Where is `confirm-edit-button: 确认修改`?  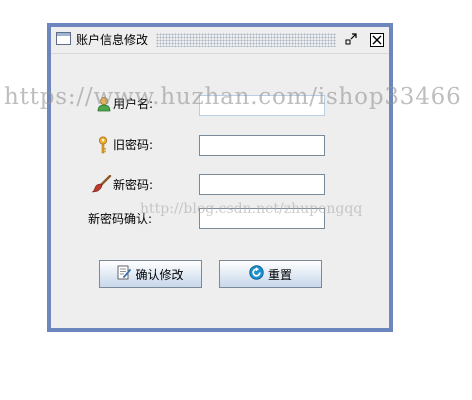 confirm-edit-button: 确认修改 is located at coordinates (150, 274).